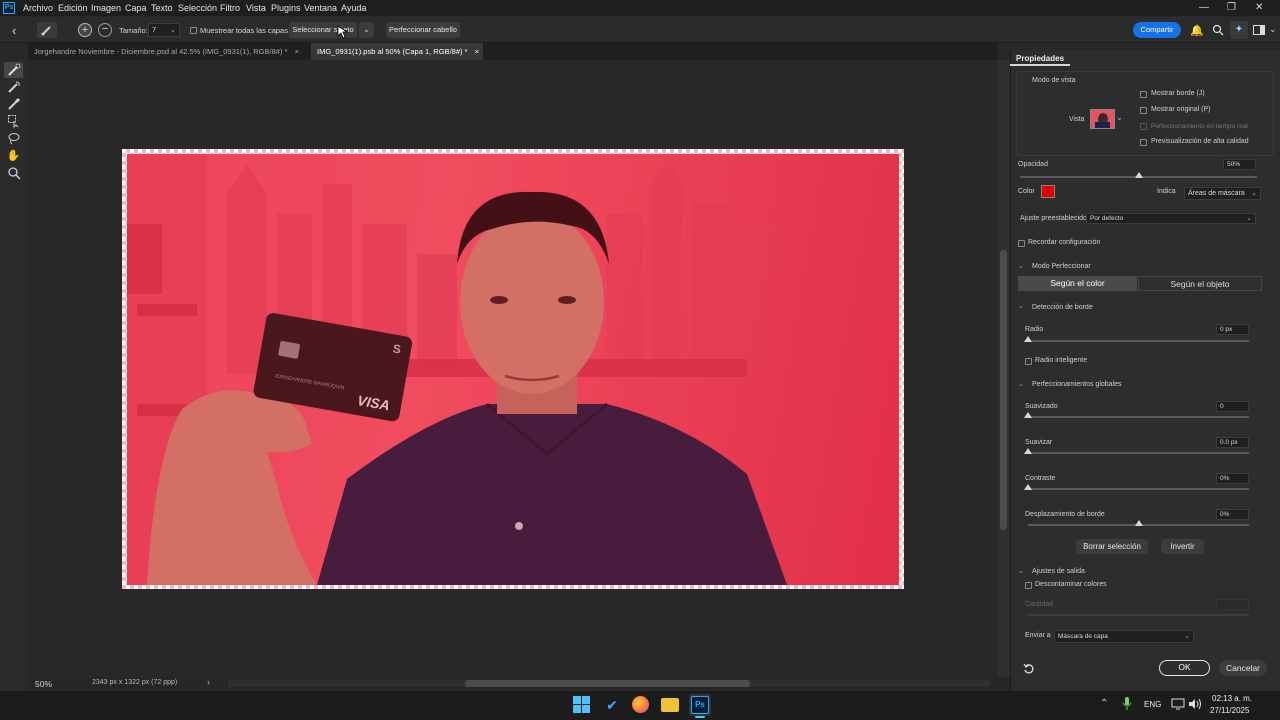 The width and height of the screenshot is (1280, 720). I want to click on smooth-slider, so click(1138, 417).